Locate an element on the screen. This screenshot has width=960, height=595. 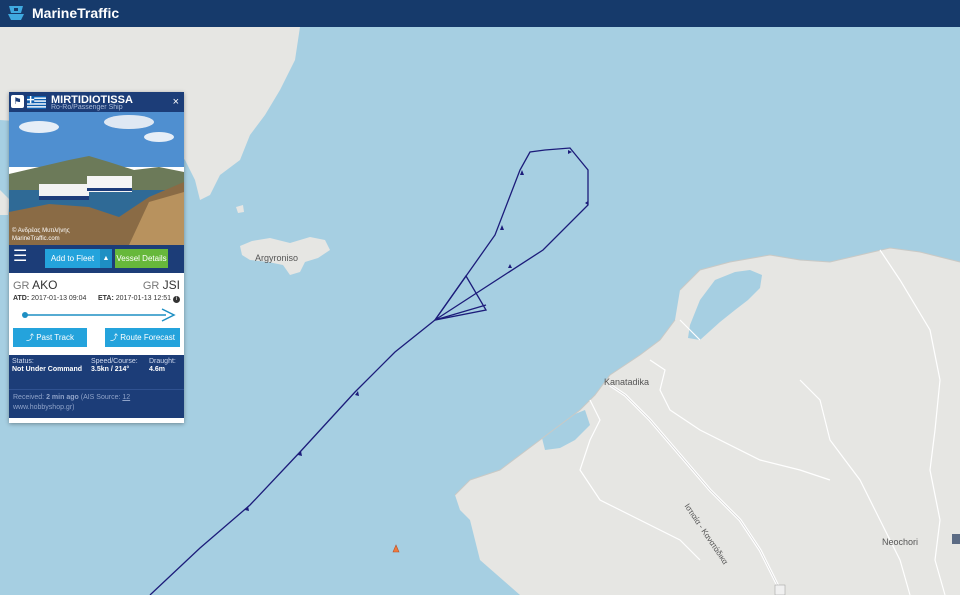
draught-col: Draught: 4.6m is located at coordinates (162, 366).